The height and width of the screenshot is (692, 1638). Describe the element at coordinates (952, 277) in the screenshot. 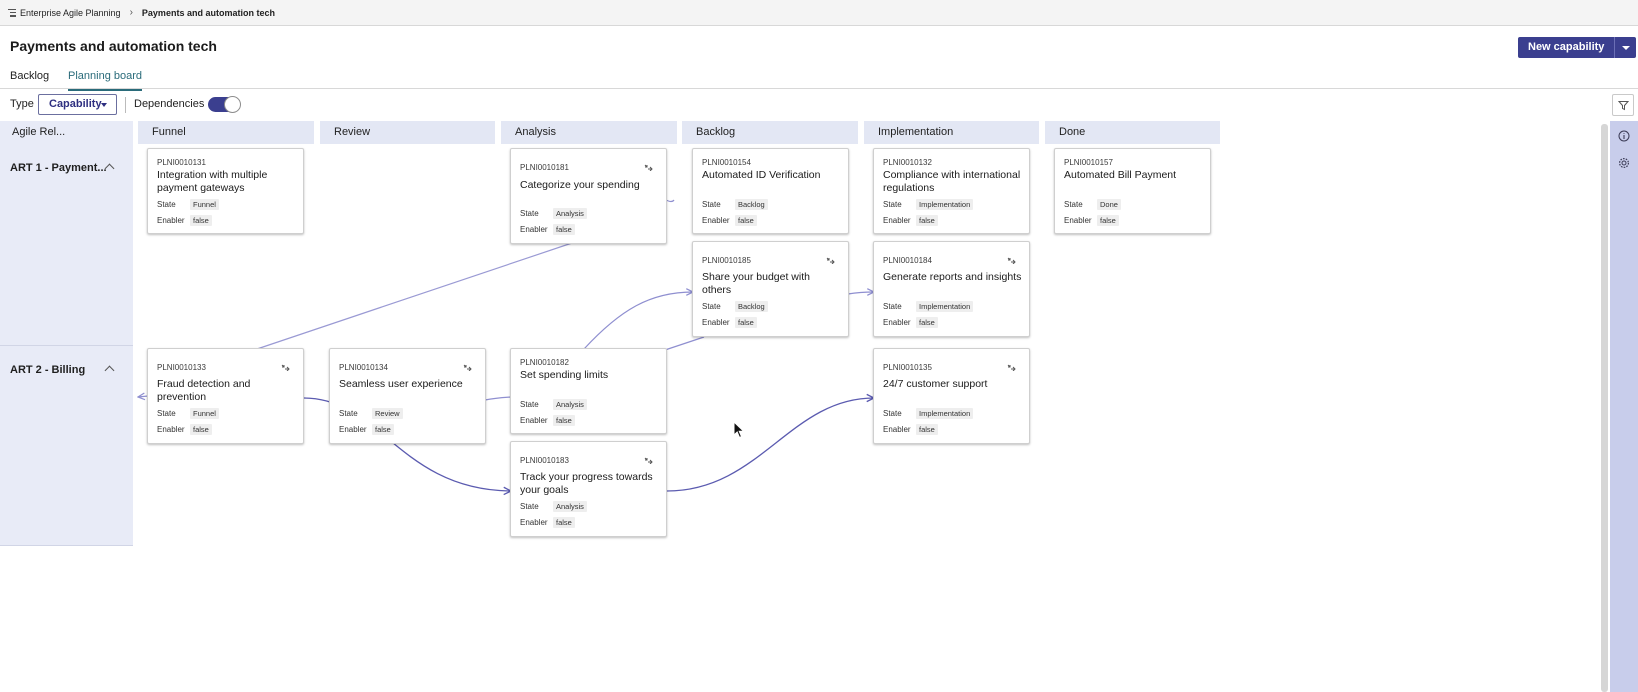

I see `card-title: Generate reports and insights` at that location.